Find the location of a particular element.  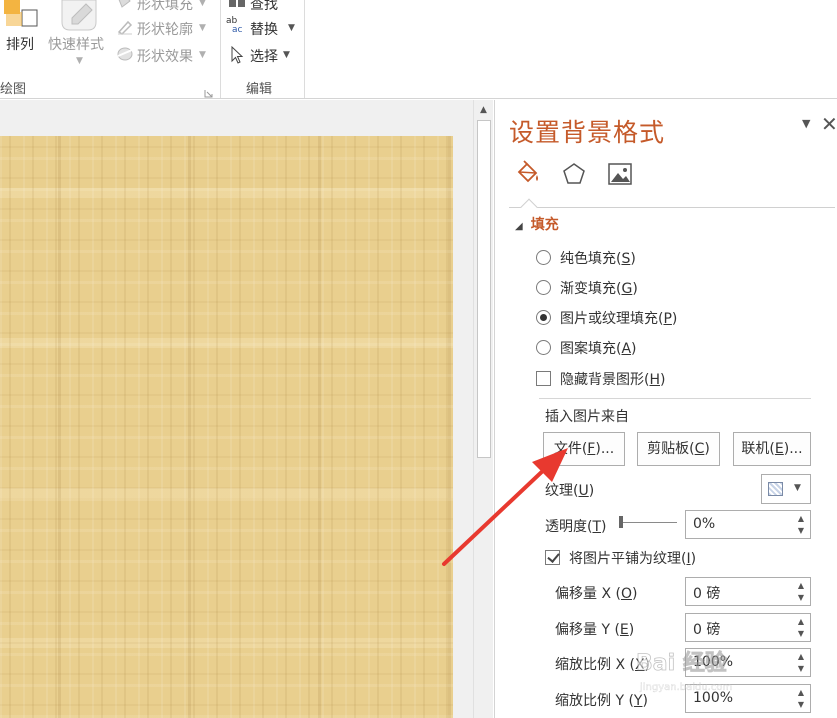

field-label: 偏移量 X ( is located at coordinates (588, 594).